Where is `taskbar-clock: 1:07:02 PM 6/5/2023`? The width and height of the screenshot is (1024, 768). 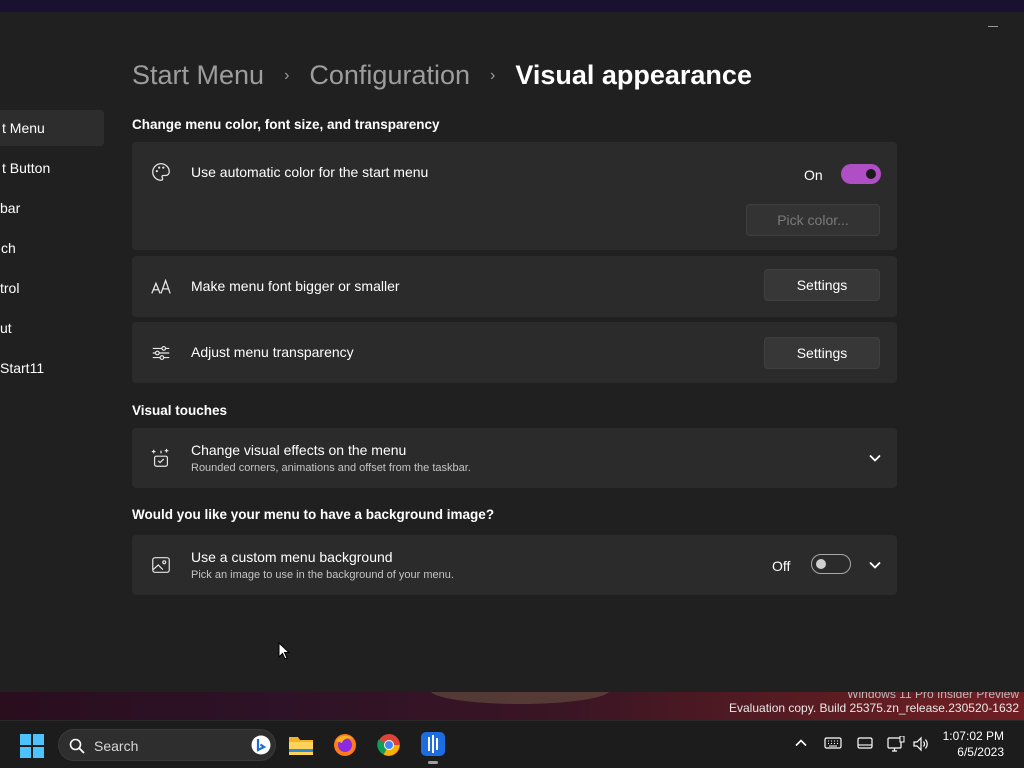 taskbar-clock: 1:07:02 PM 6/5/2023 is located at coordinates (973, 744).